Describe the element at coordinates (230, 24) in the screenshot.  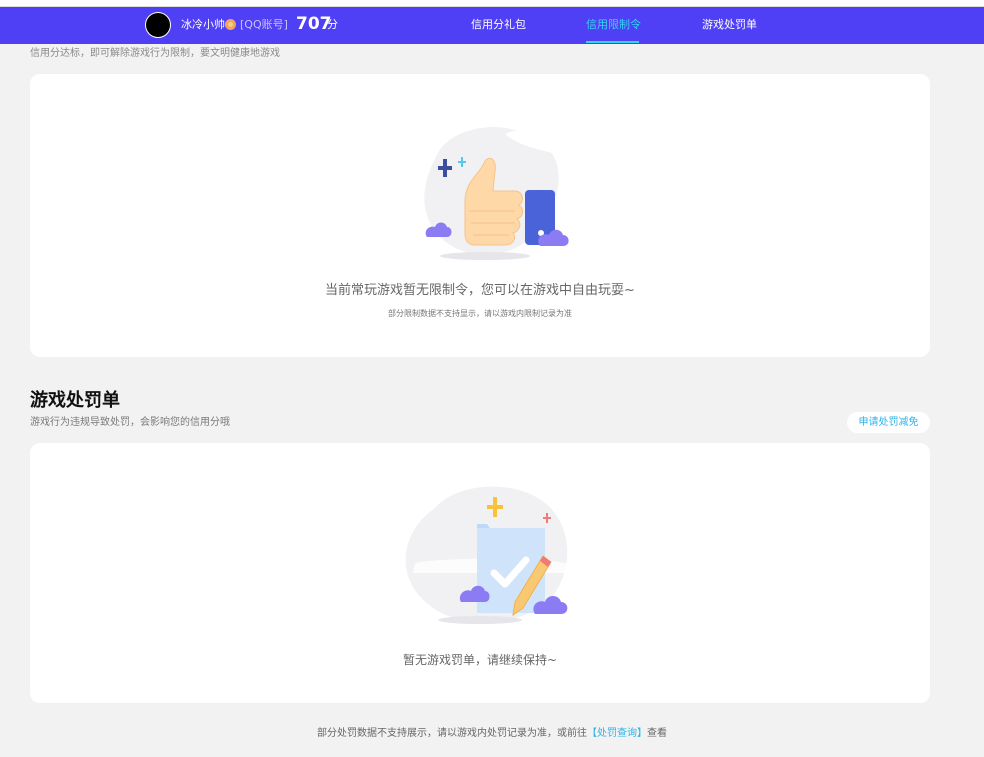
I see `user-badge-icon` at that location.